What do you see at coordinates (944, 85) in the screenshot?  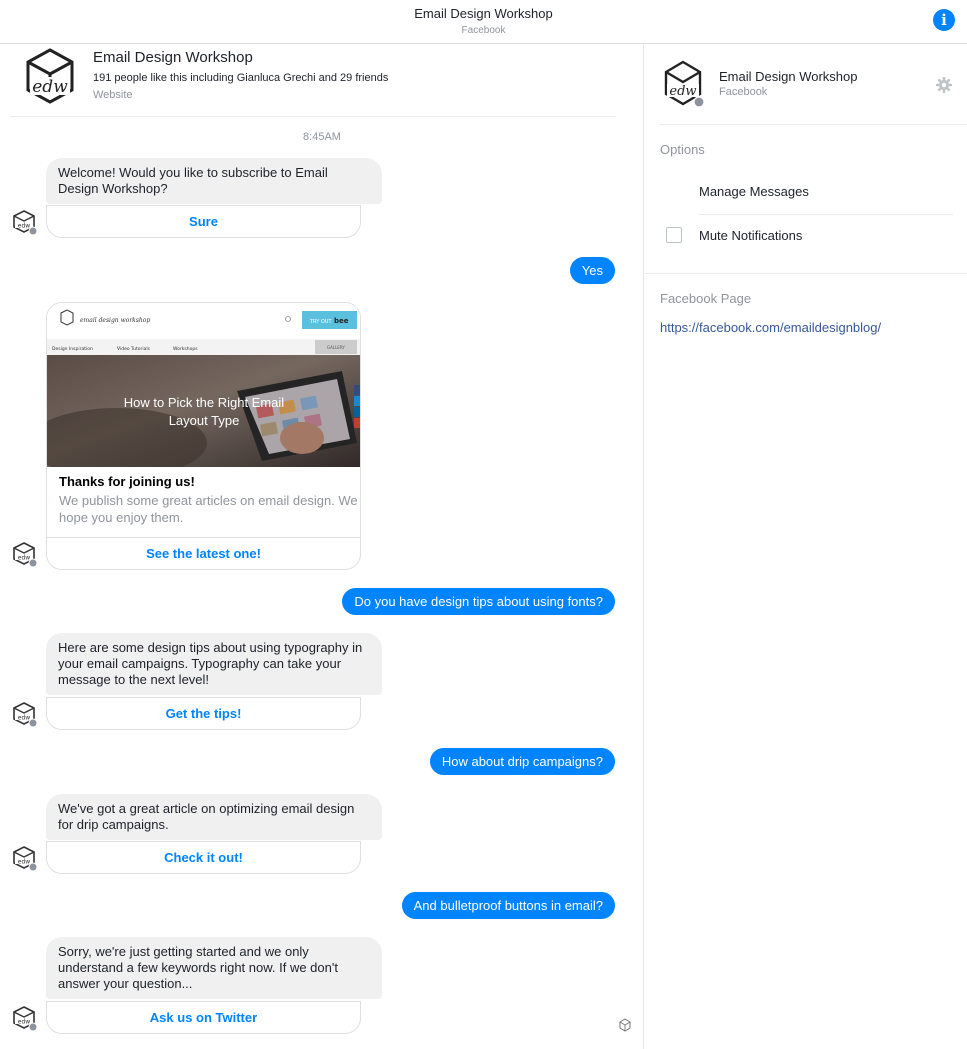 I see `gear-icon` at bounding box center [944, 85].